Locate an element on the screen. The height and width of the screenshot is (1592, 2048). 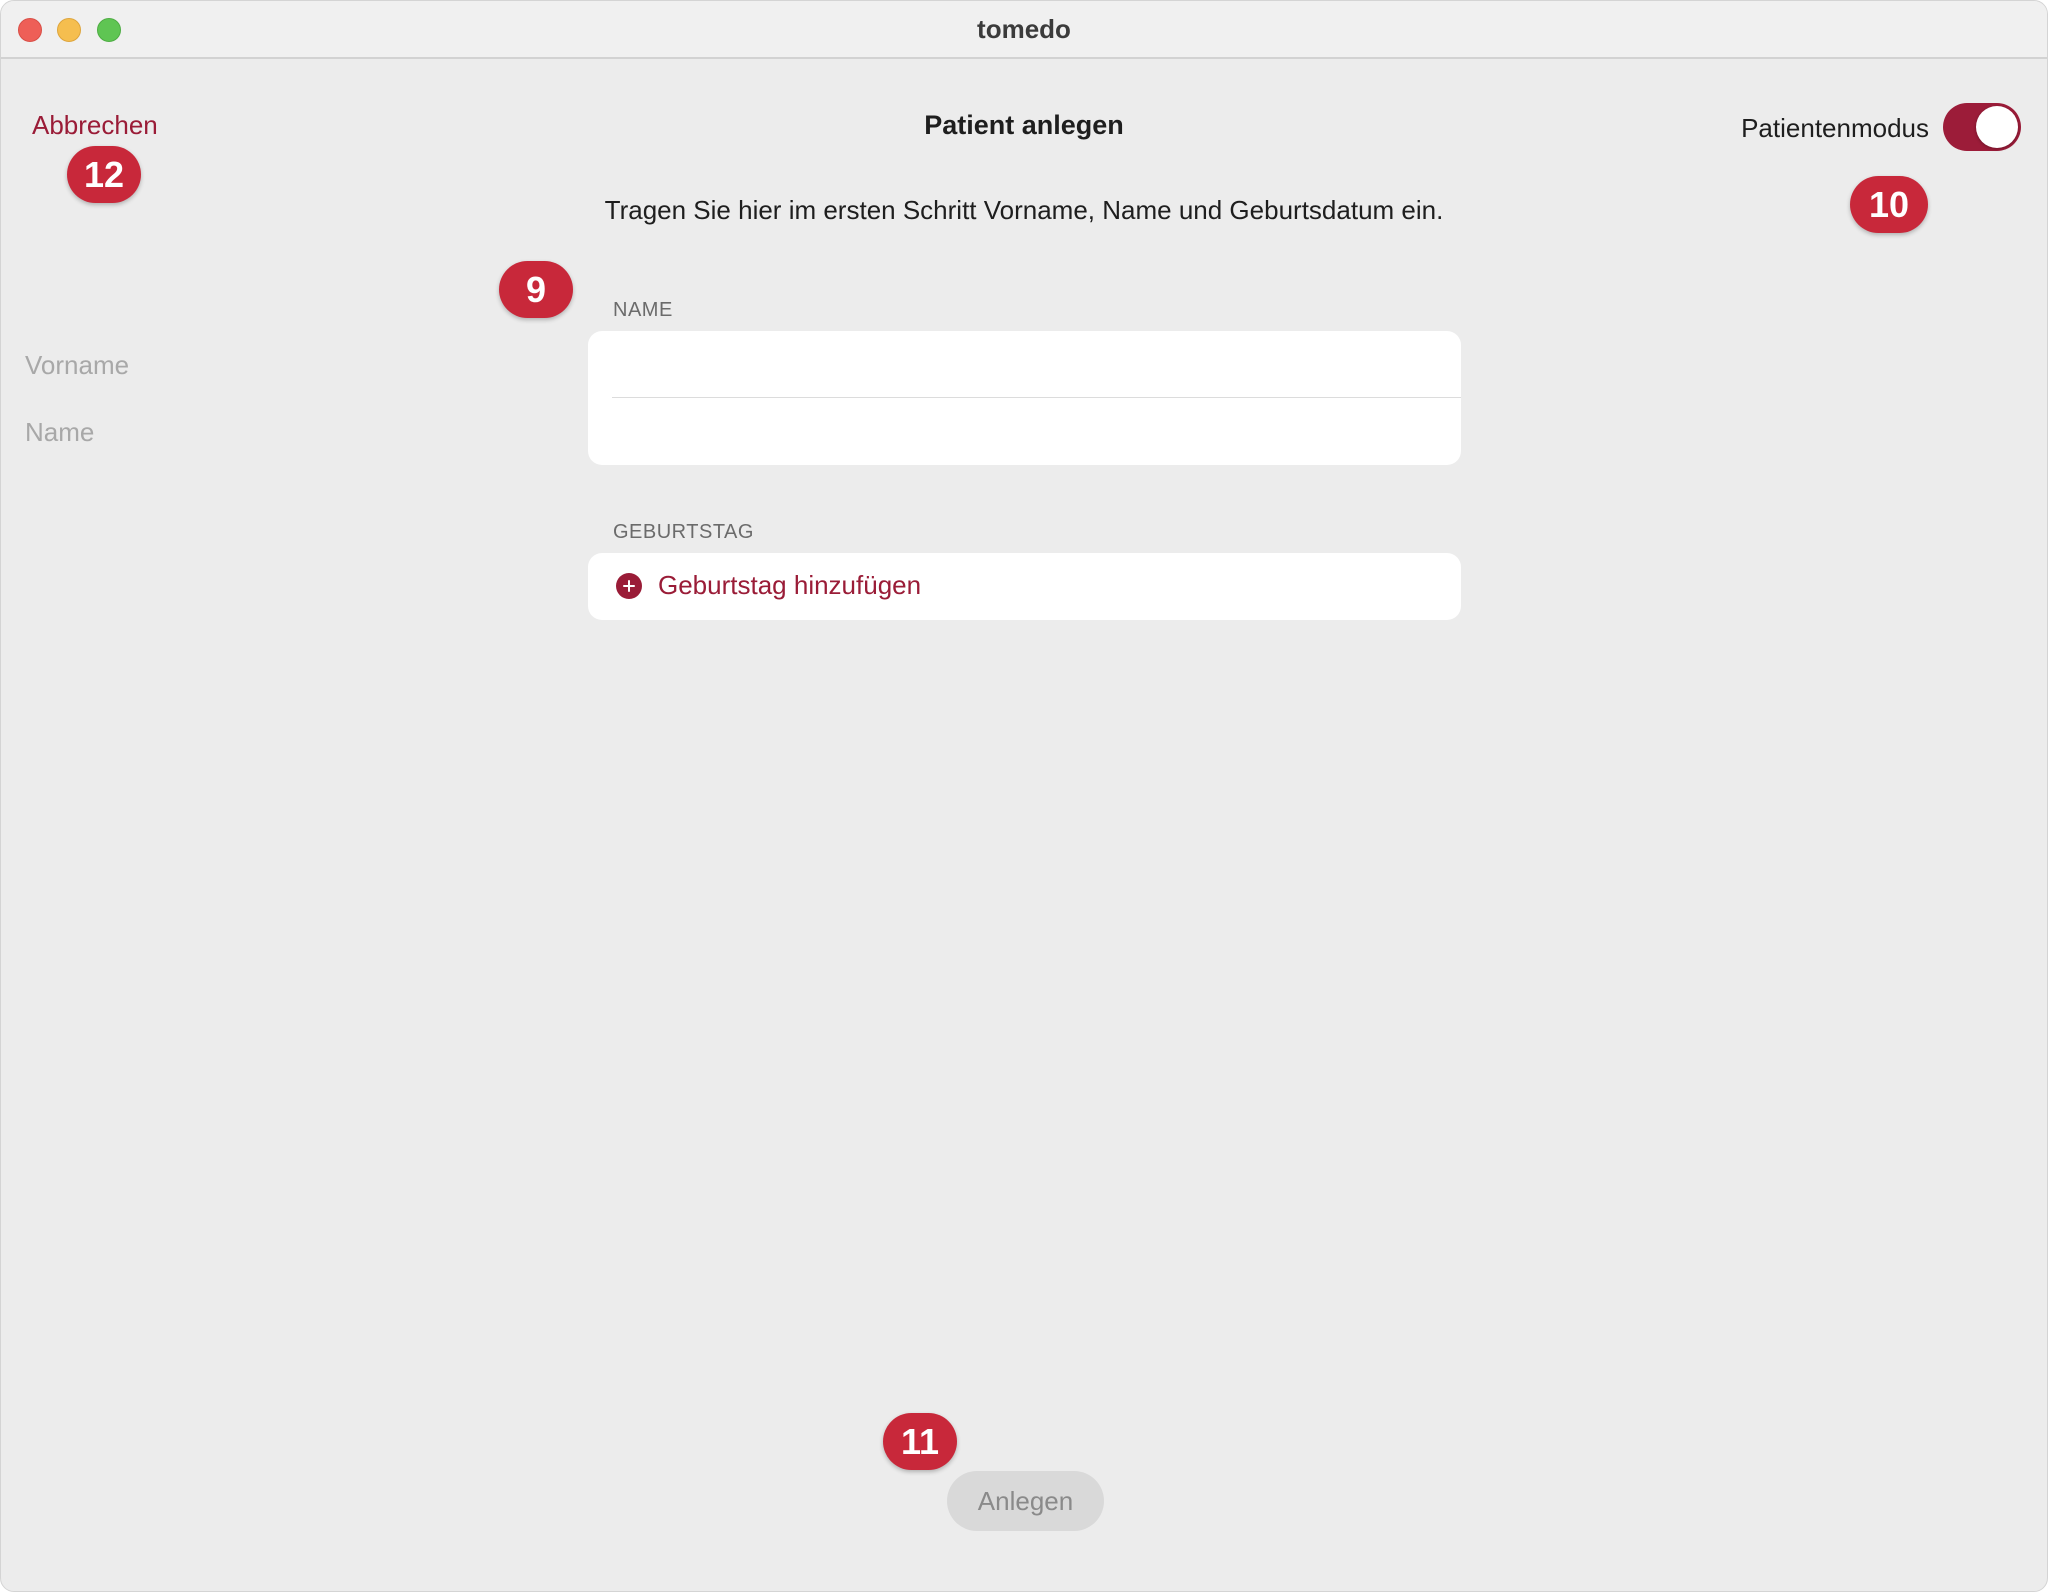
callout-badge-cancel: 12 is located at coordinates (104, 174).